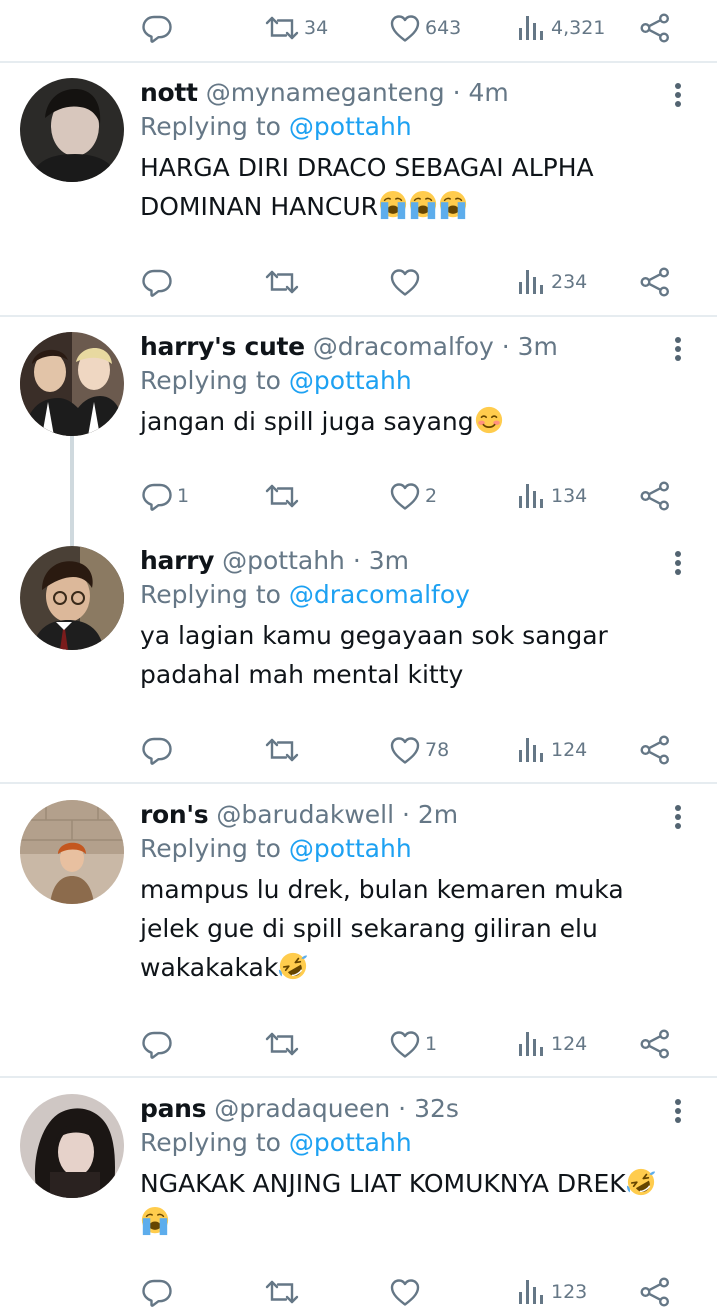 The height and width of the screenshot is (1316, 717). What do you see at coordinates (435, 346) in the screenshot?
I see `handle-and-time: @dracomalfoy · 3m` at bounding box center [435, 346].